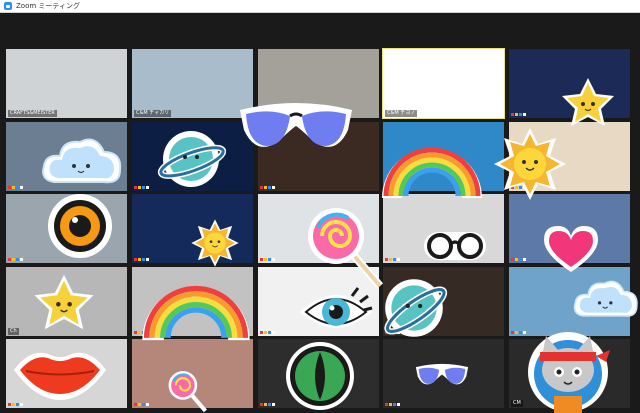  What do you see at coordinates (192, 83) in the screenshot?
I see `participant-tile: C&M チャカリ` at bounding box center [192, 83].